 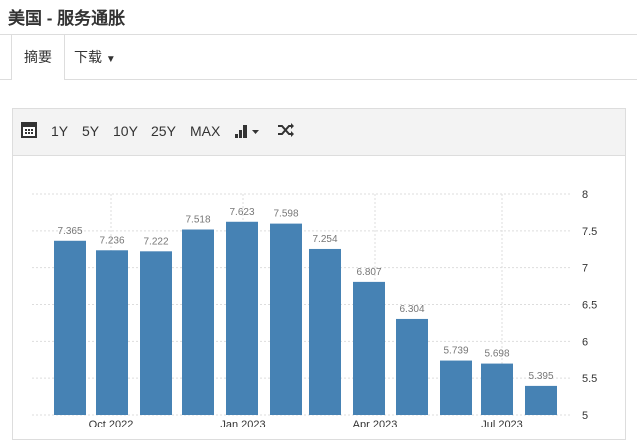 What do you see at coordinates (242, 423) in the screenshot?
I see `x-tick-label: Jan 2023` at bounding box center [242, 423].